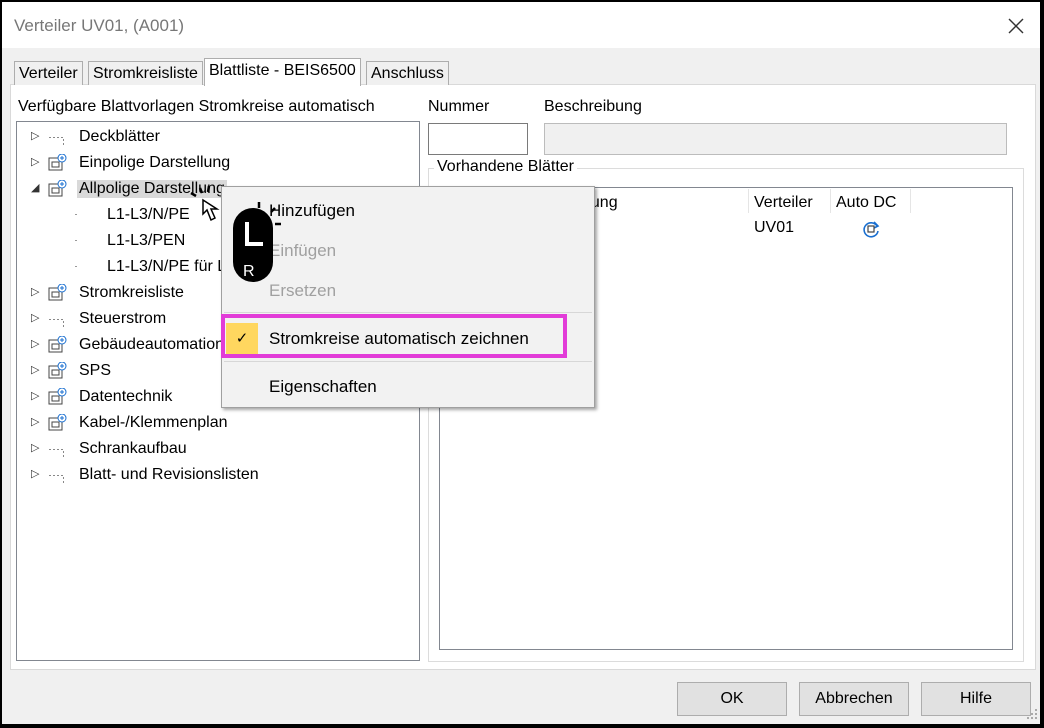 Image resolution: width=1044 pixels, height=728 pixels. What do you see at coordinates (323, 386) in the screenshot?
I see `menu-item-label: Eigenschaften` at bounding box center [323, 386].